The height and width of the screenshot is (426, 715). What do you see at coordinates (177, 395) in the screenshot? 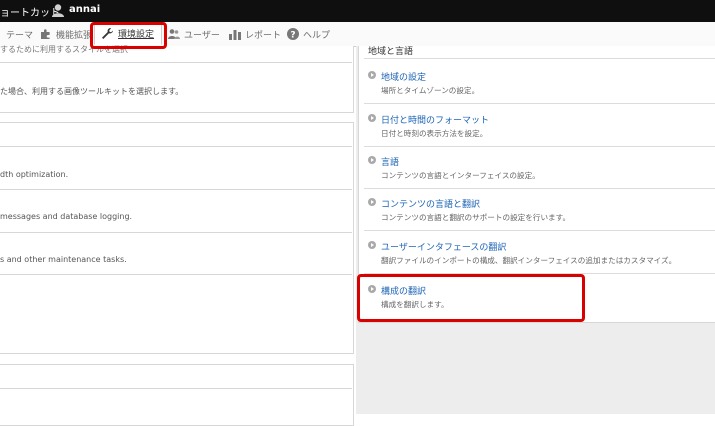
I see `config-block-system` at bounding box center [177, 395].